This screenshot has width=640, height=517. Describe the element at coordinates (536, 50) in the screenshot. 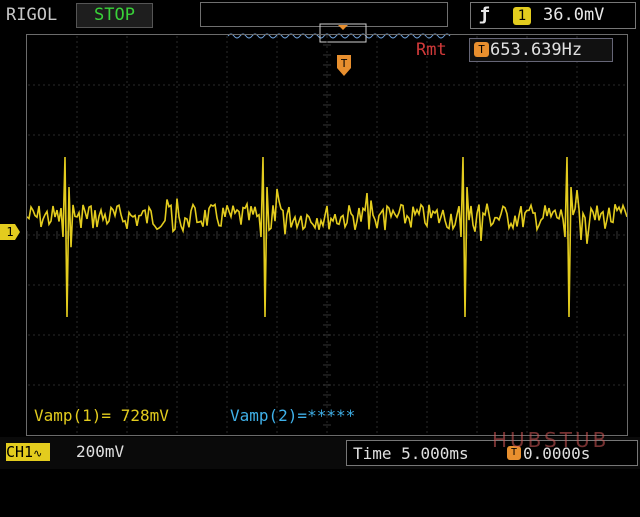

I see `frequency-value: 653.639Hz` at that location.